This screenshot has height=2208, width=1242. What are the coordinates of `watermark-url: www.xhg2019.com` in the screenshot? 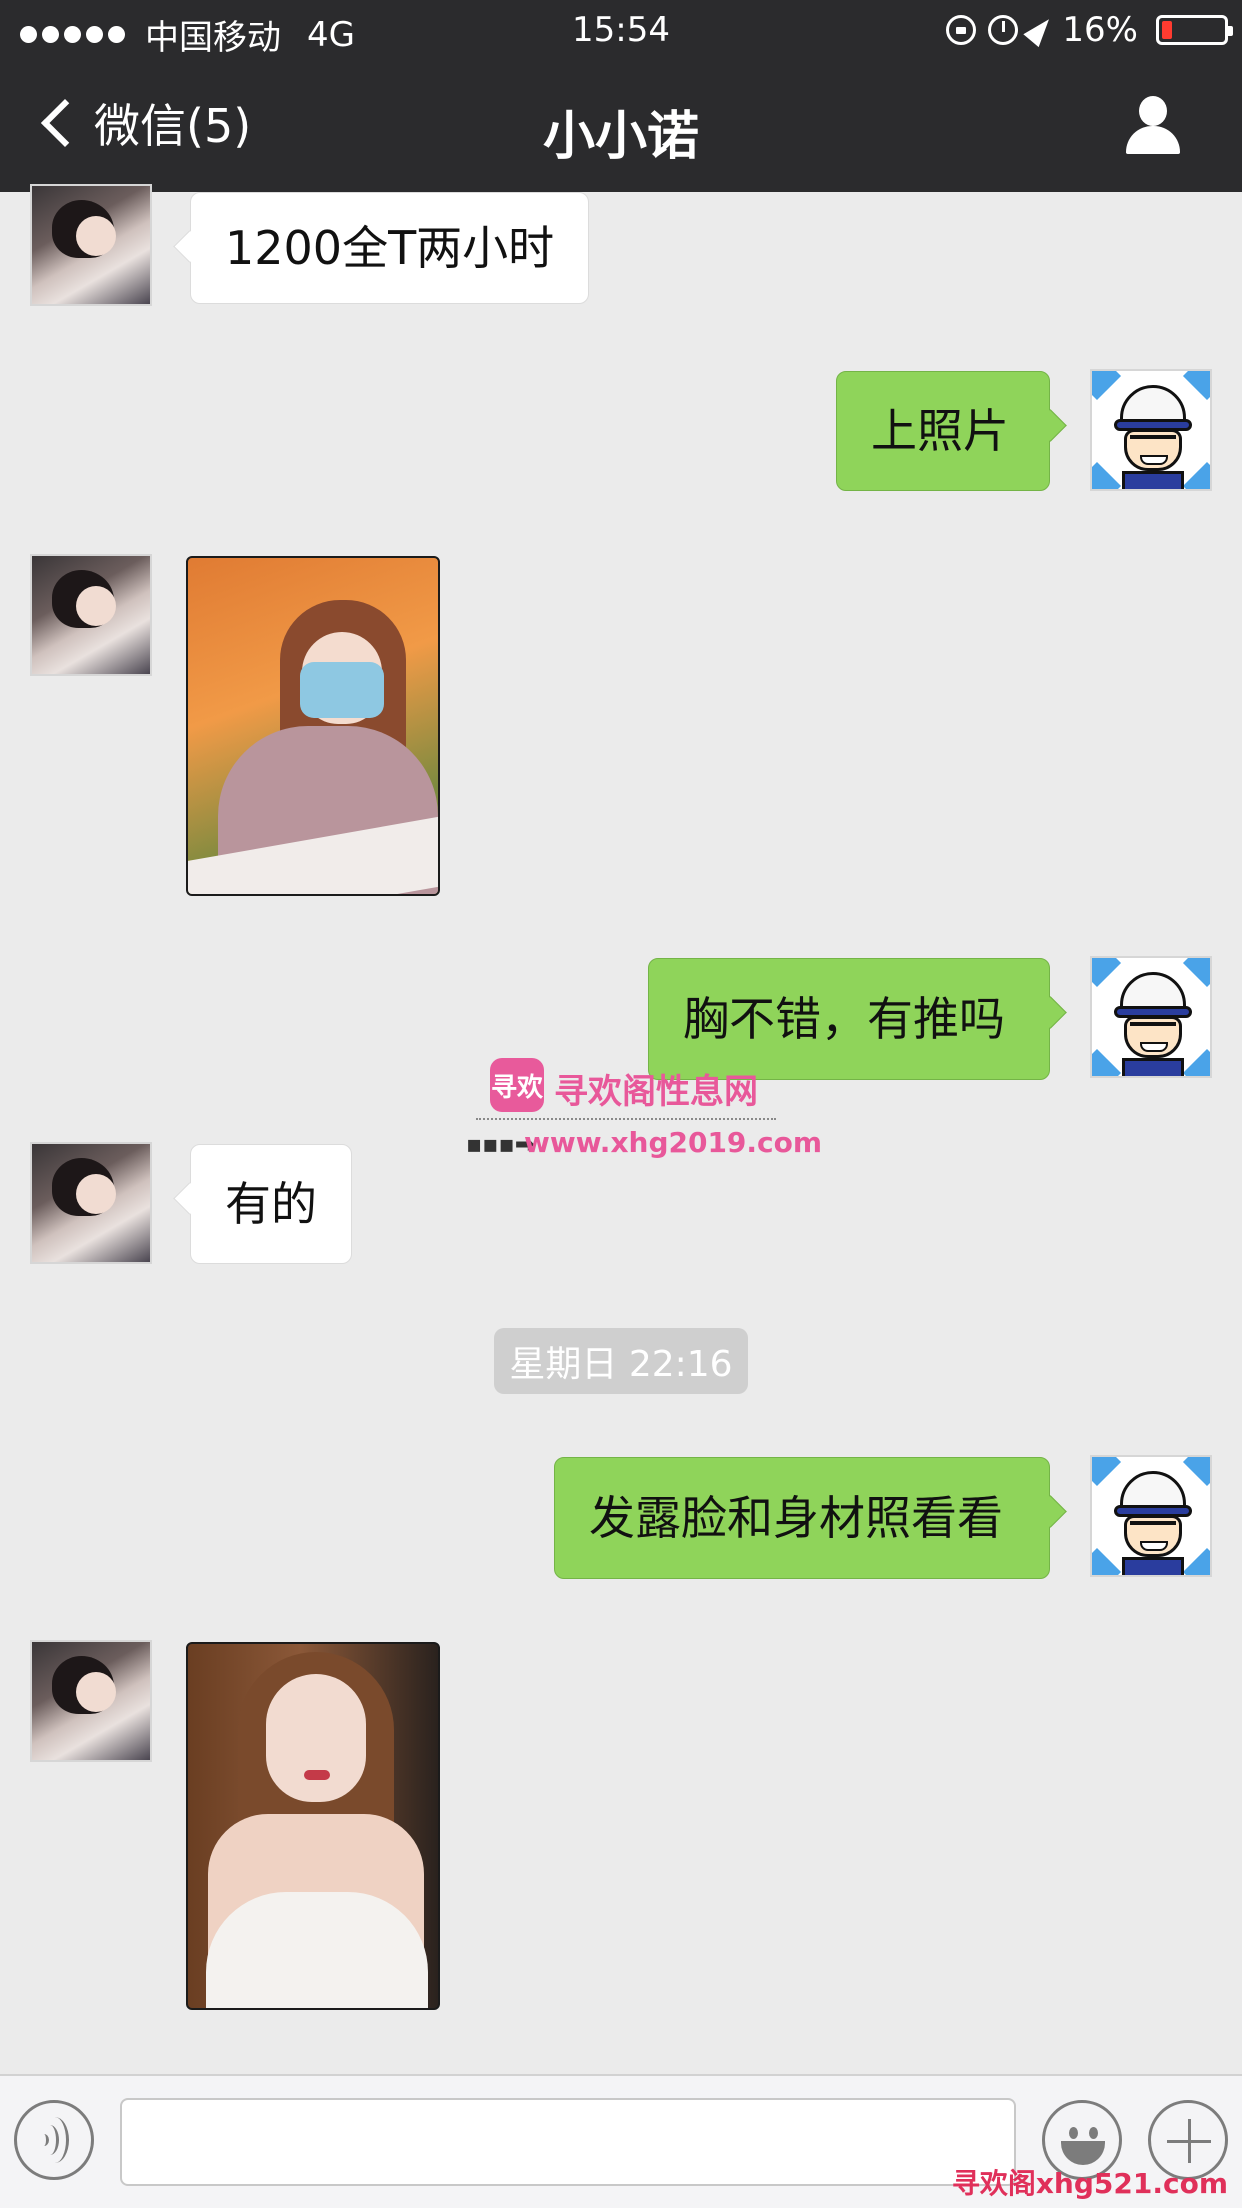 It's located at (673, 1142).